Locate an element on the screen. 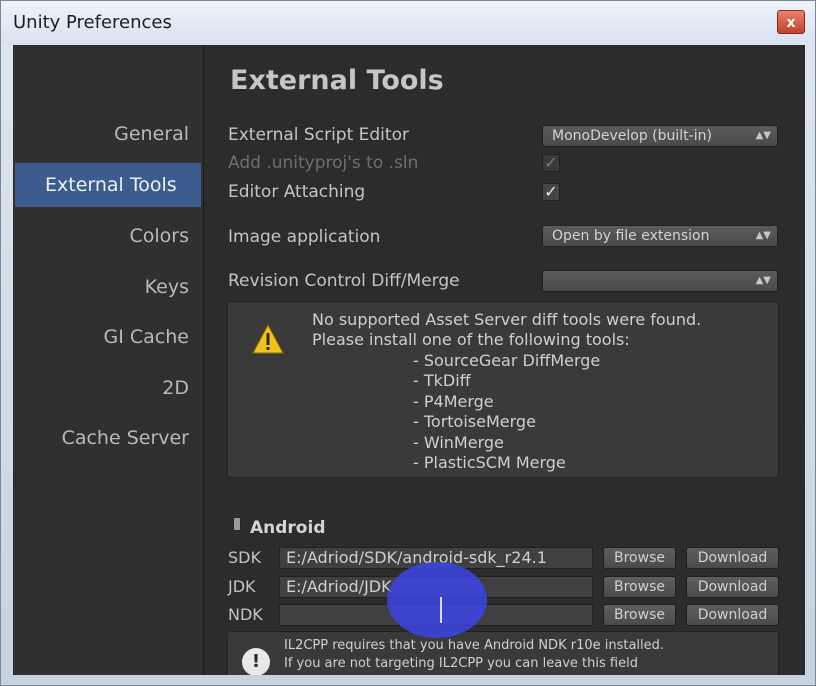 This screenshot has width=816, height=686. info-icon: ! is located at coordinates (256, 661).